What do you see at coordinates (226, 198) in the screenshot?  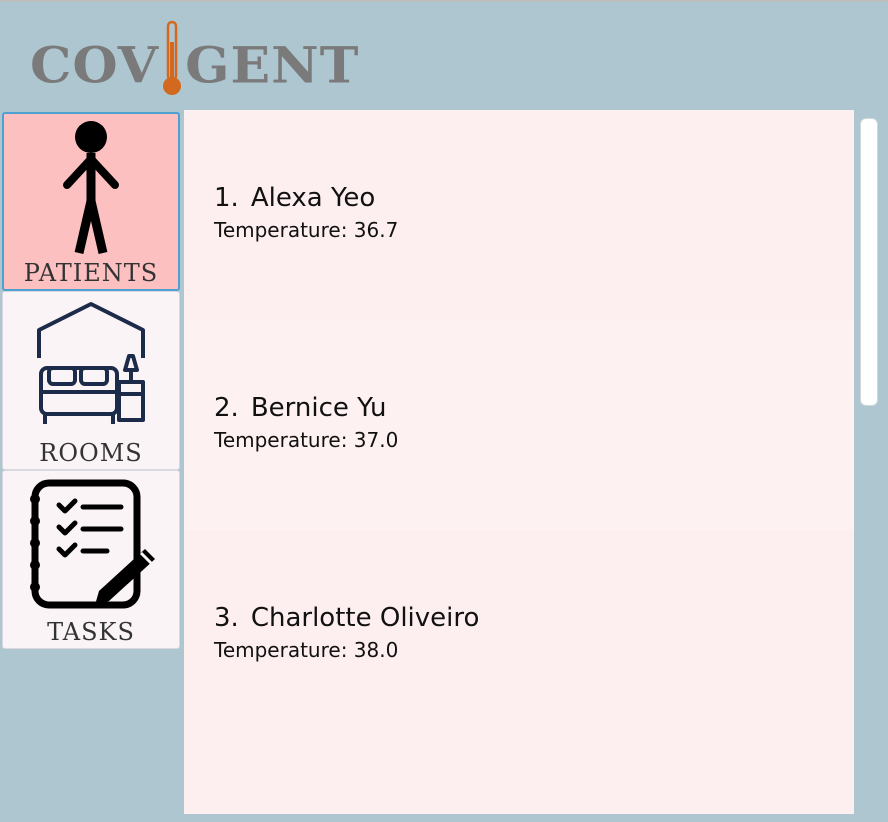 I see `patient-index: 1.` at bounding box center [226, 198].